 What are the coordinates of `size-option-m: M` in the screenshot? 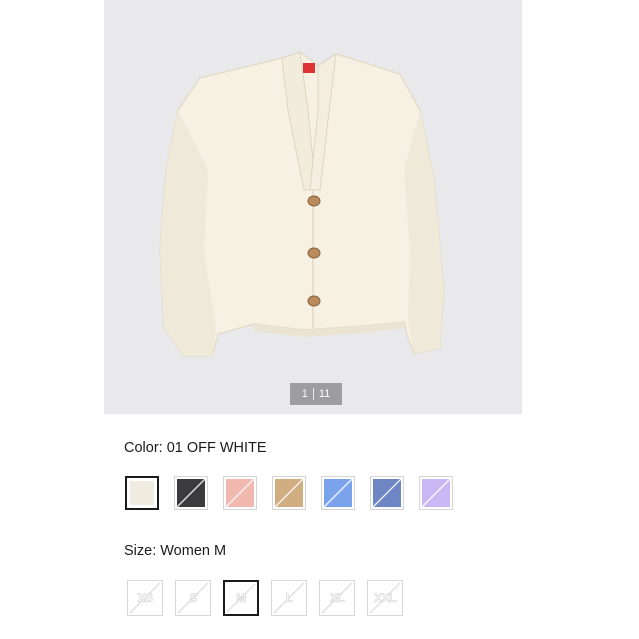 It's located at (241, 598).